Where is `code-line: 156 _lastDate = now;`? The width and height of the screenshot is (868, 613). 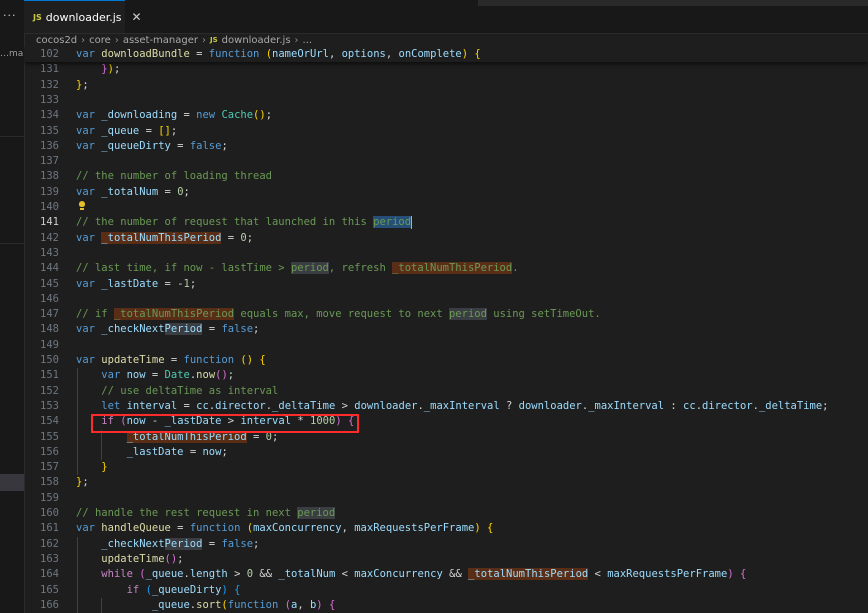 code-line: 156 _lastDate = now; is located at coordinates (446, 452).